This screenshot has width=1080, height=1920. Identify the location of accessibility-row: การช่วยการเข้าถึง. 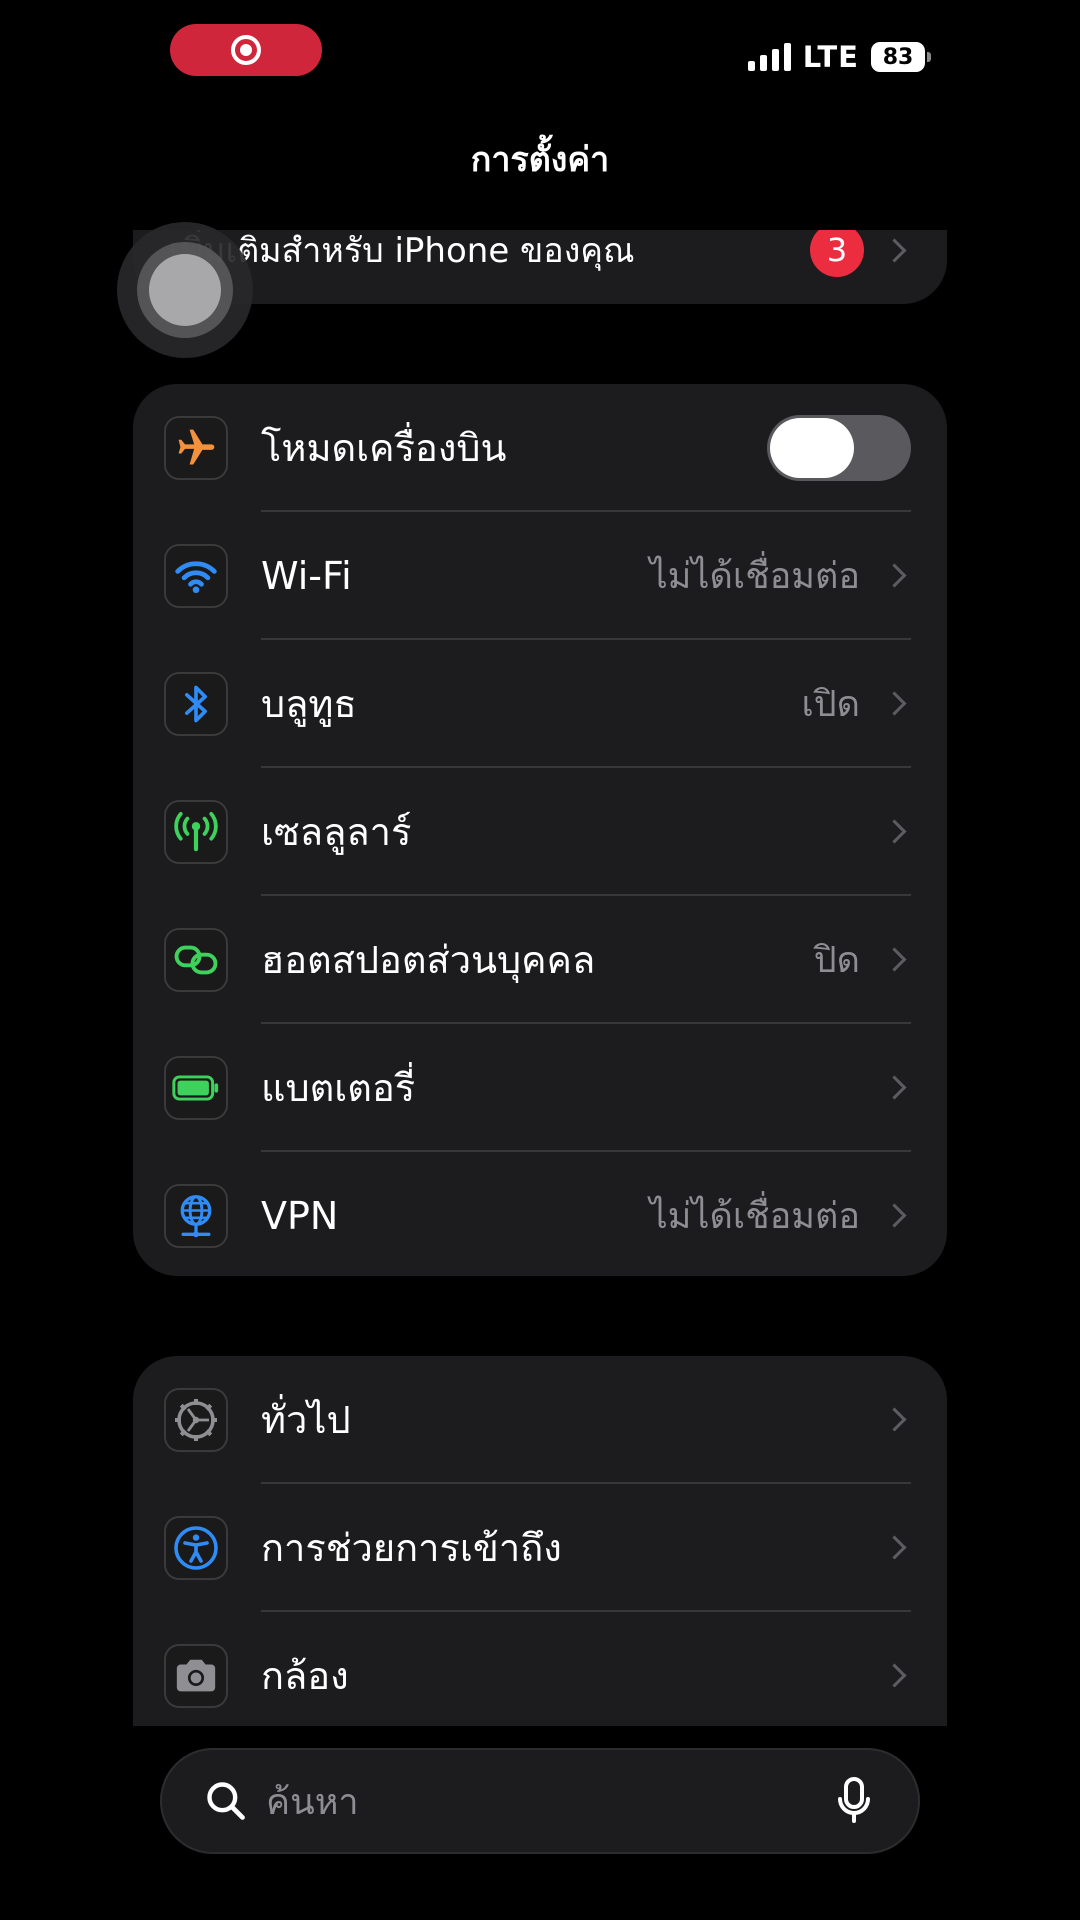
(540, 1547).